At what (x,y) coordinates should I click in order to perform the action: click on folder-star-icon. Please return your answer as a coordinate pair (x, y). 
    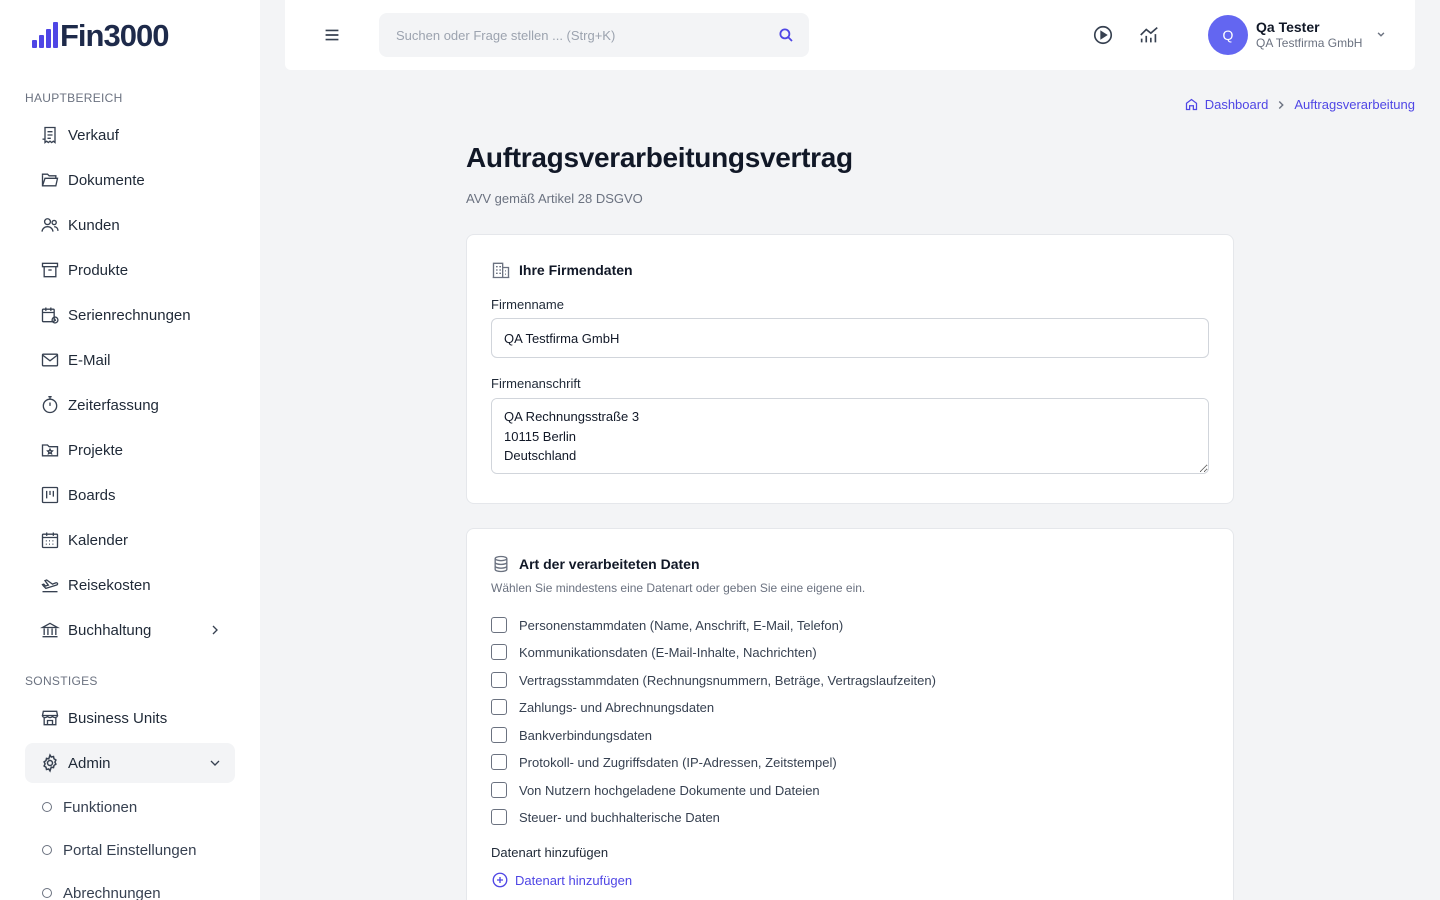
    Looking at the image, I should click on (50, 450).